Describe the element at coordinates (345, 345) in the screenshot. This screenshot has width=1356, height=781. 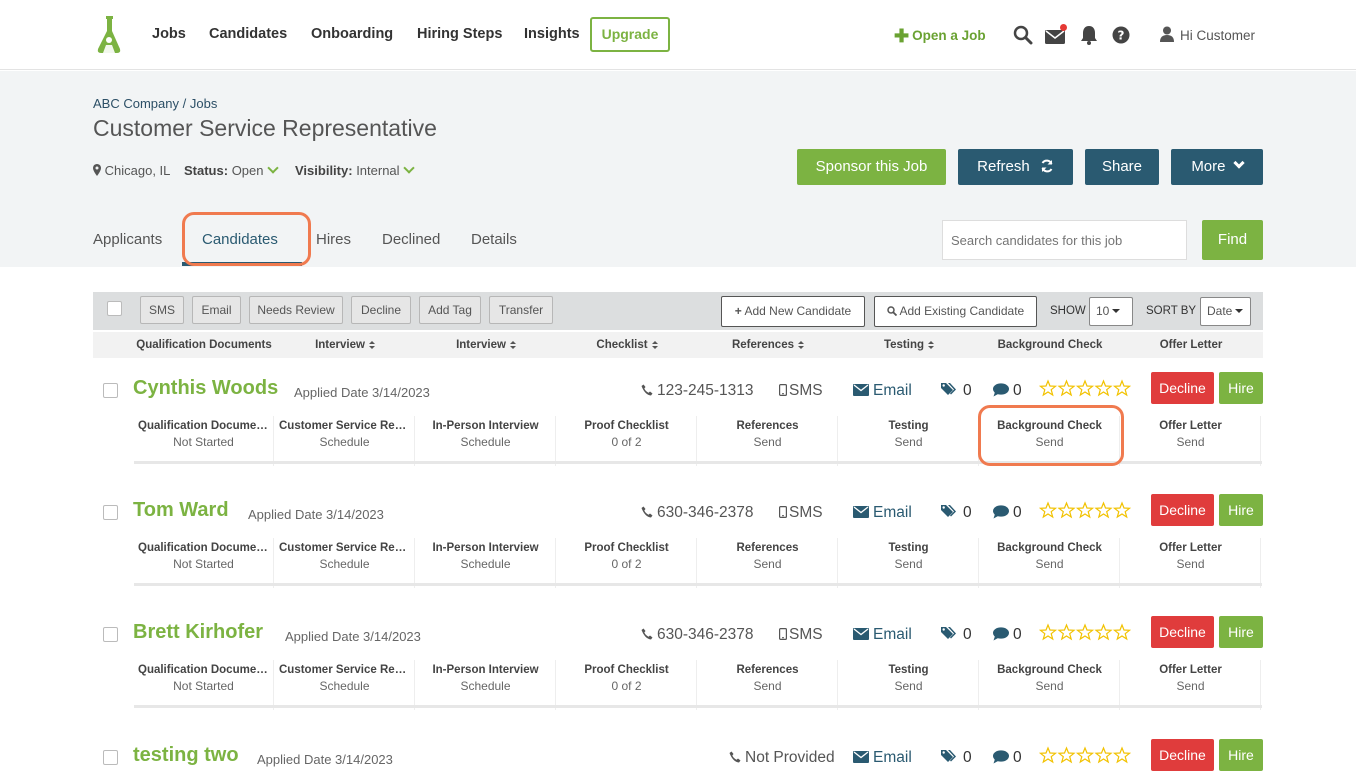
I see `col-interview-1: Interview` at that location.